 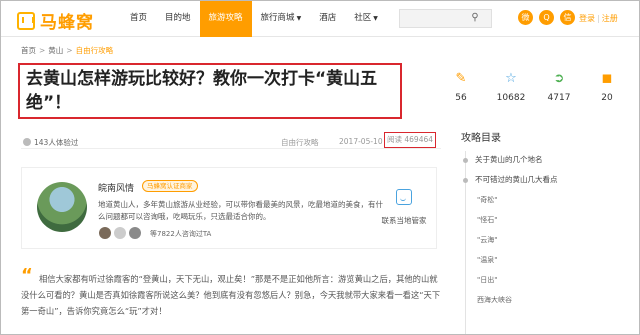 What do you see at coordinates (50, 142) in the screenshot?
I see `experienced-count: 143人体验过` at bounding box center [50, 142].